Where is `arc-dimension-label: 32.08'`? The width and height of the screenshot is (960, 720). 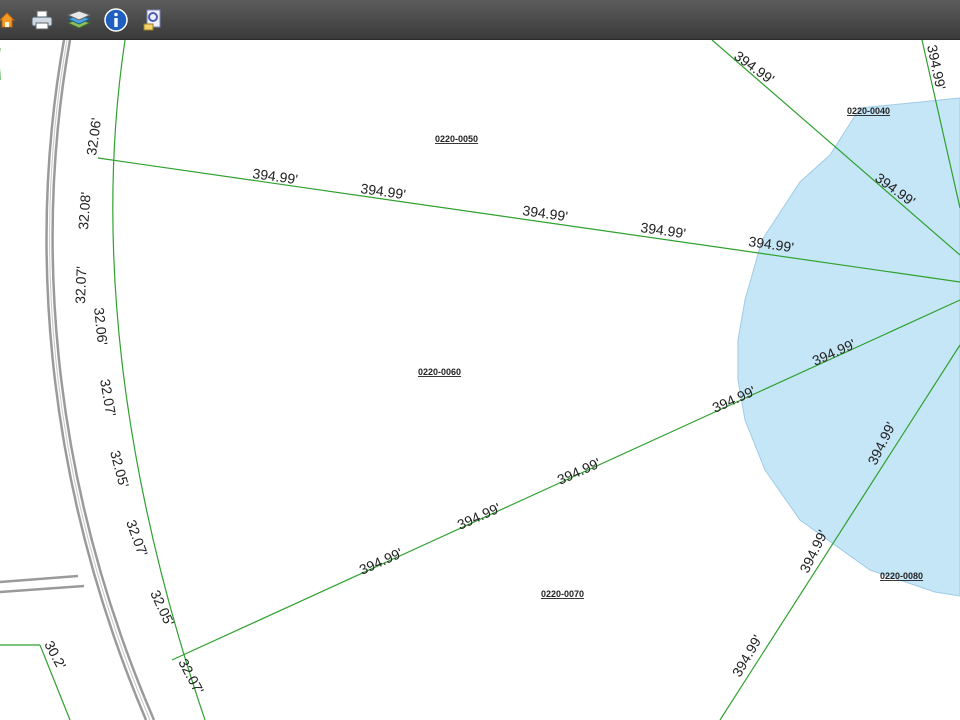 arc-dimension-label: 32.08' is located at coordinates (84, 210).